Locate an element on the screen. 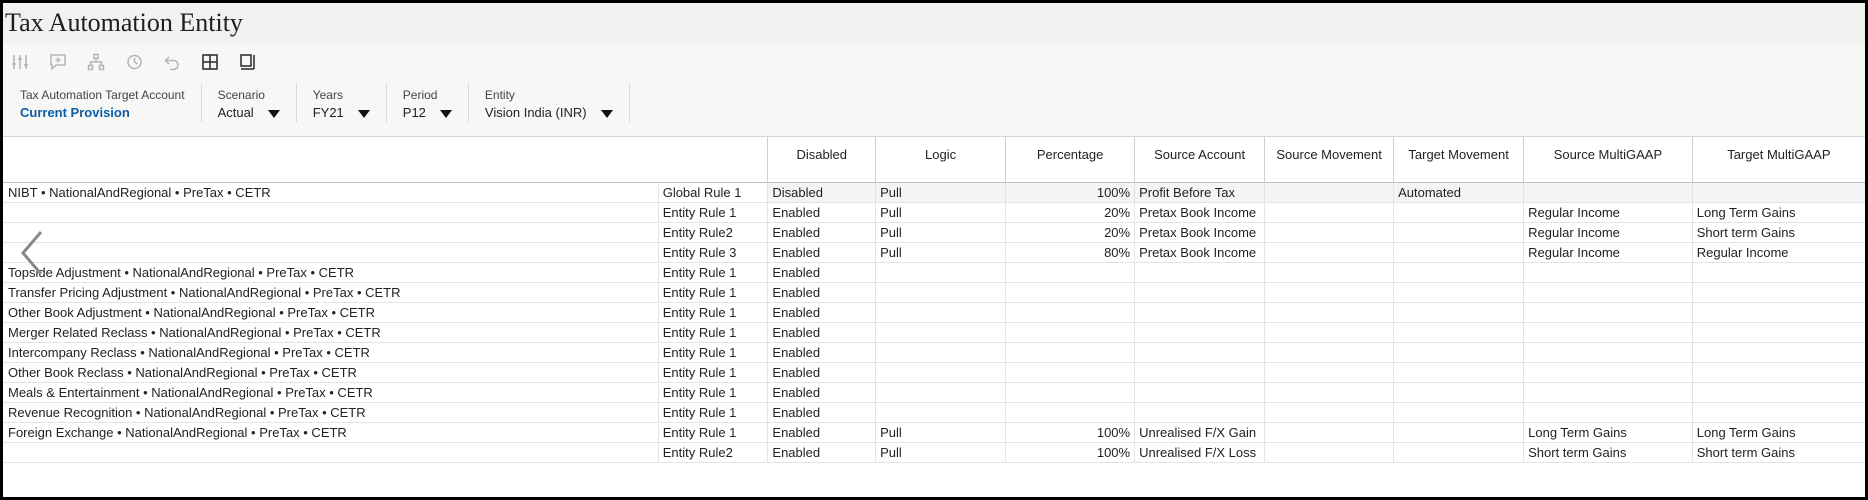  pov-period: Period P12 is located at coordinates (428, 103).